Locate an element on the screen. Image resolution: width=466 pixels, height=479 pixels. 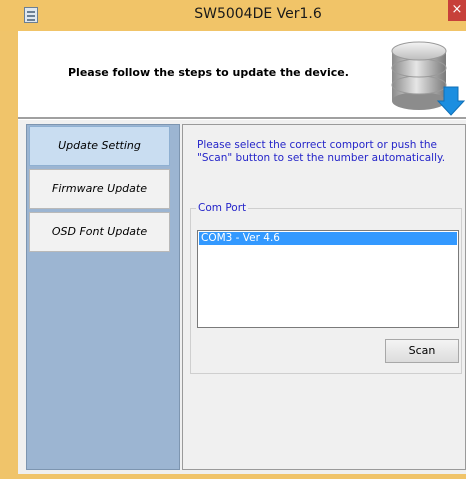
database-download-icon is located at coordinates (428, 78).